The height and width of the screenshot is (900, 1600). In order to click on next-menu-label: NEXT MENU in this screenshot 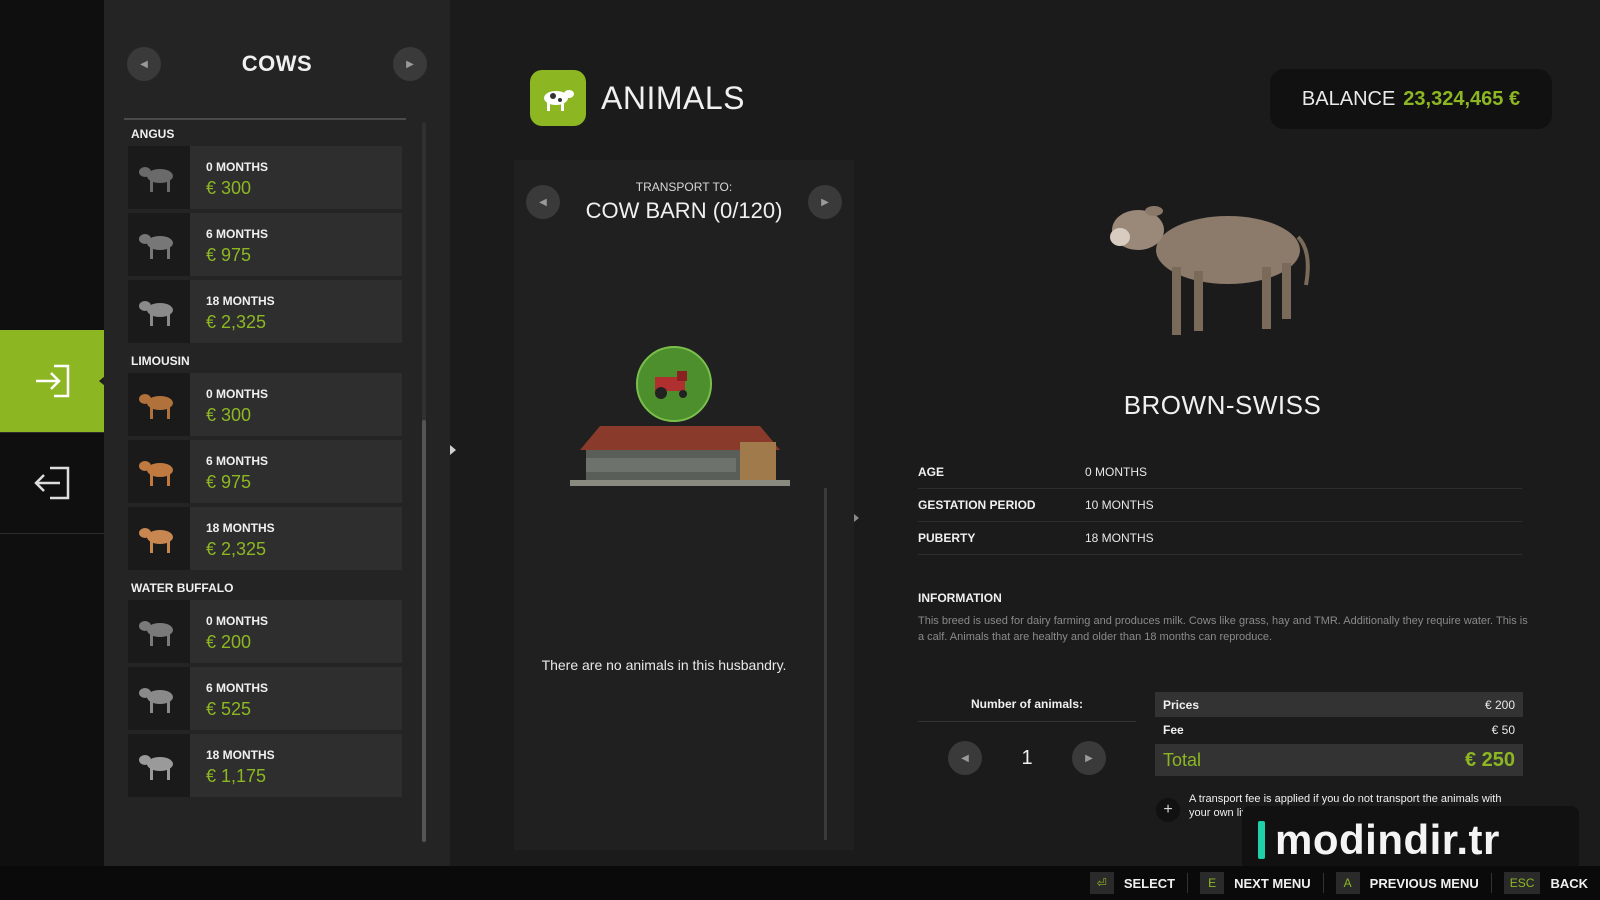, I will do `click(1272, 883)`.